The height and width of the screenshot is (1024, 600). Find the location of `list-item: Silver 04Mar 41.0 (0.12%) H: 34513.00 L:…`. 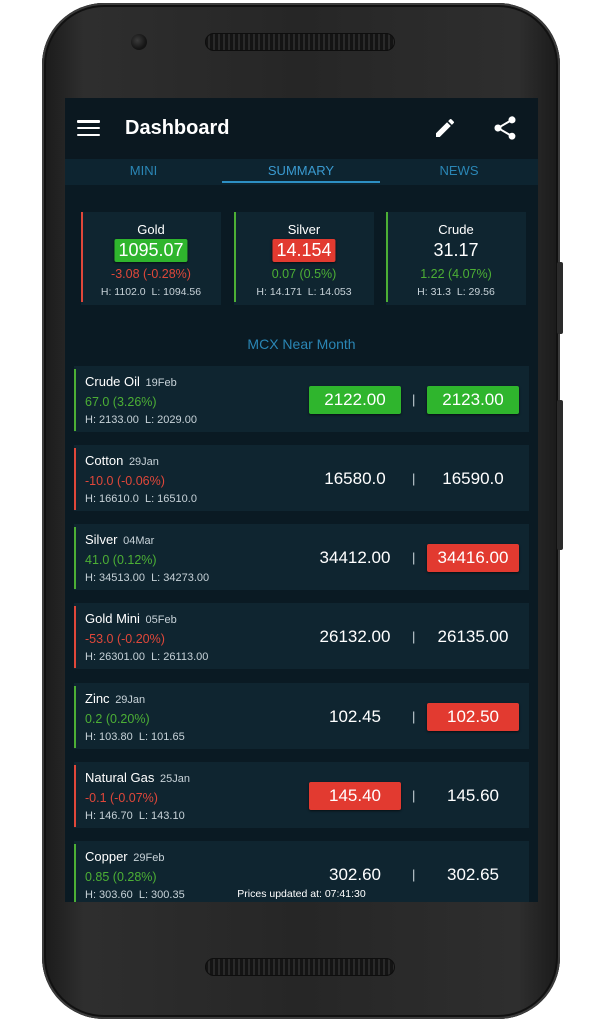

list-item: Silver 04Mar 41.0 (0.12%) H: 34513.00 L:… is located at coordinates (301, 557).